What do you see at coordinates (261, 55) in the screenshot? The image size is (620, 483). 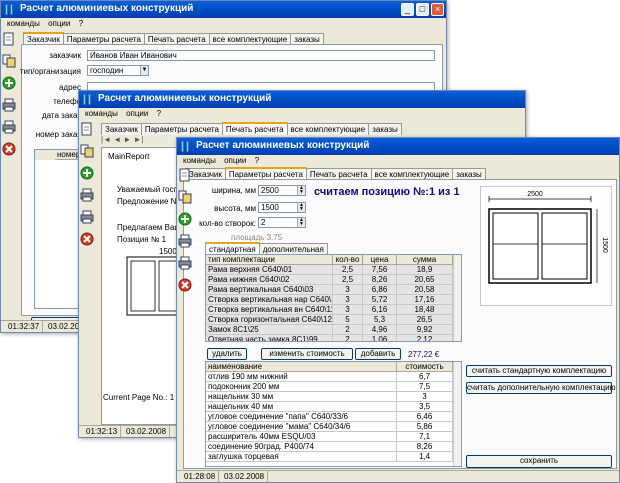 I see `customer-input: Иванов Иван Иванович` at bounding box center [261, 55].